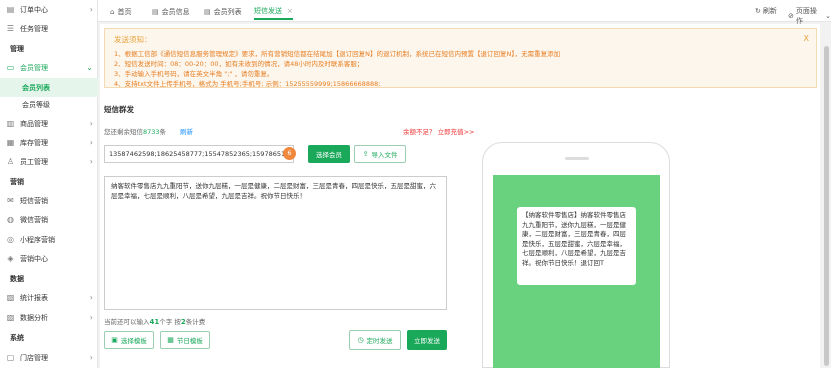 The width and height of the screenshot is (831, 368). I want to click on sidebar-item-label: 门店管理, so click(34, 357).